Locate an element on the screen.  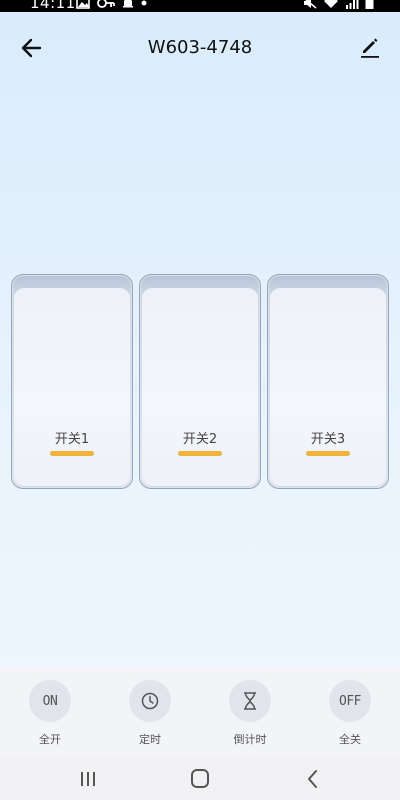
edit-button is located at coordinates (370, 48).